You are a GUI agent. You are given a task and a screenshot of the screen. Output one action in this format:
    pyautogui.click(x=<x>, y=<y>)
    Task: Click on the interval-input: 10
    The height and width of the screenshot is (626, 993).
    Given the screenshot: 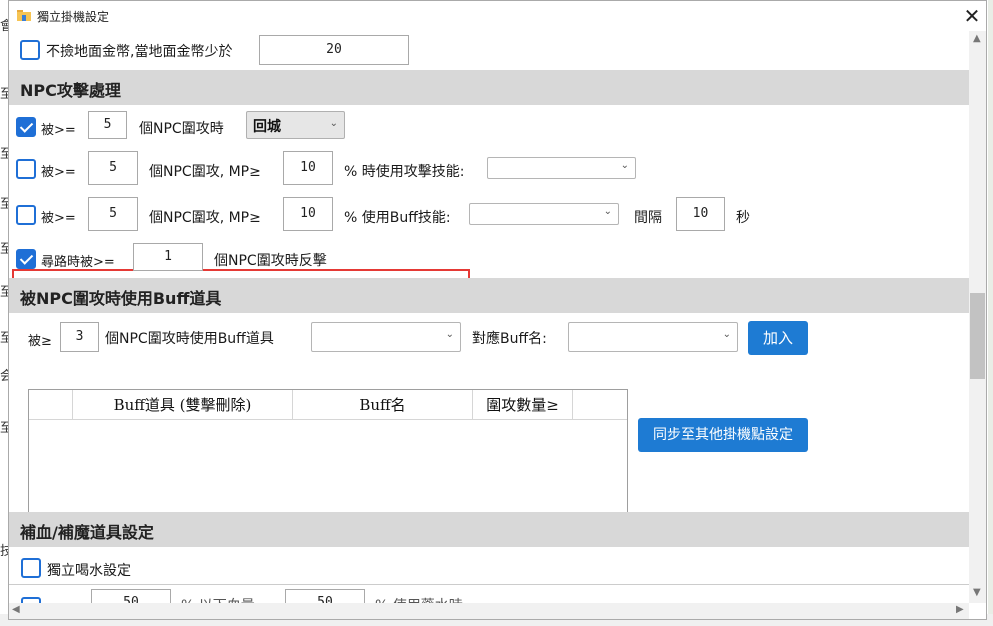 What is the action you would take?
    pyautogui.click(x=700, y=214)
    